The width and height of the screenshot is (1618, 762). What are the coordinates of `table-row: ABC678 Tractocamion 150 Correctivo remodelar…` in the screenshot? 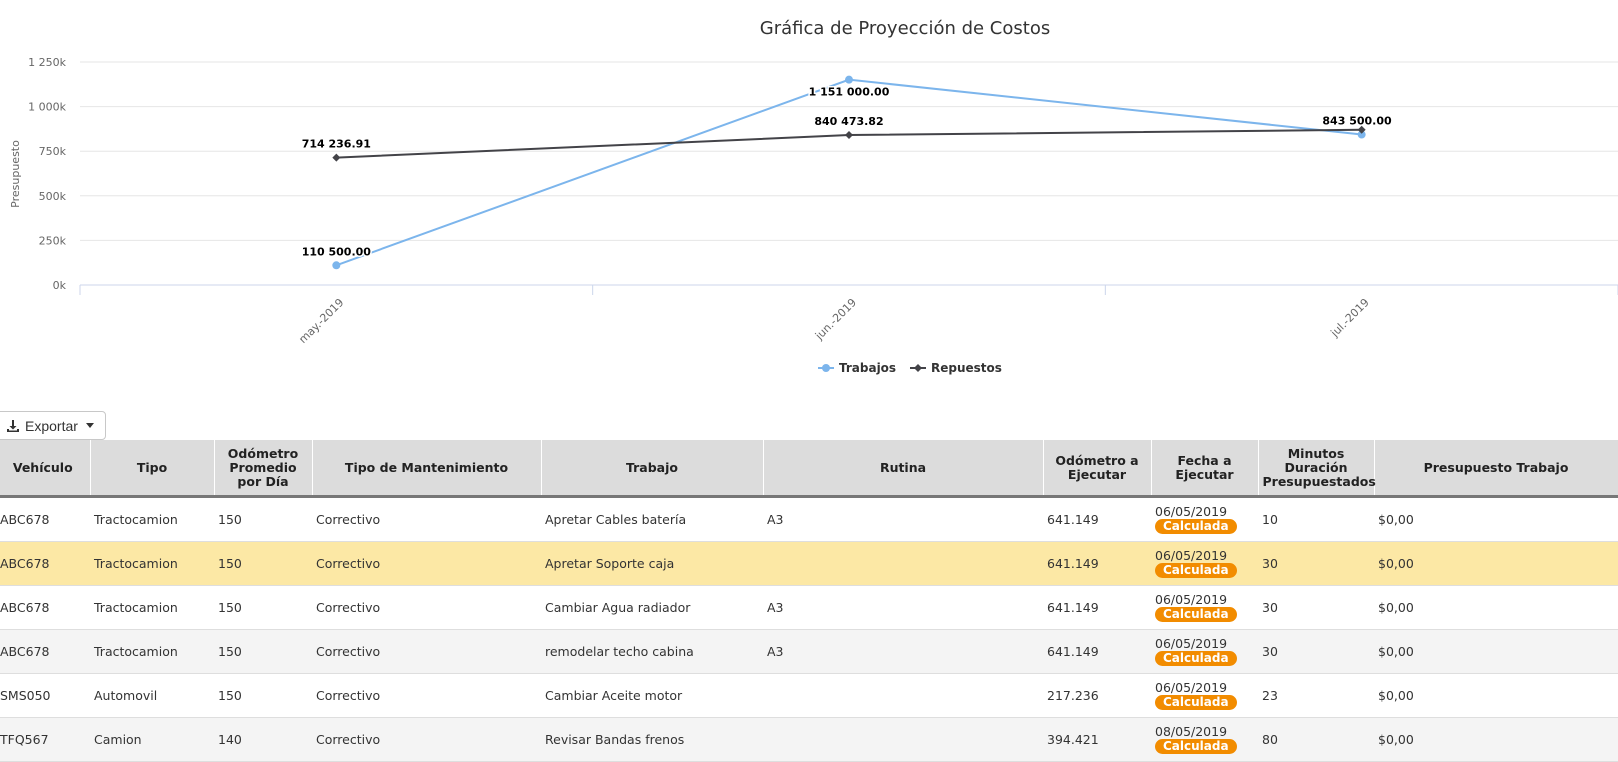 It's located at (809, 651).